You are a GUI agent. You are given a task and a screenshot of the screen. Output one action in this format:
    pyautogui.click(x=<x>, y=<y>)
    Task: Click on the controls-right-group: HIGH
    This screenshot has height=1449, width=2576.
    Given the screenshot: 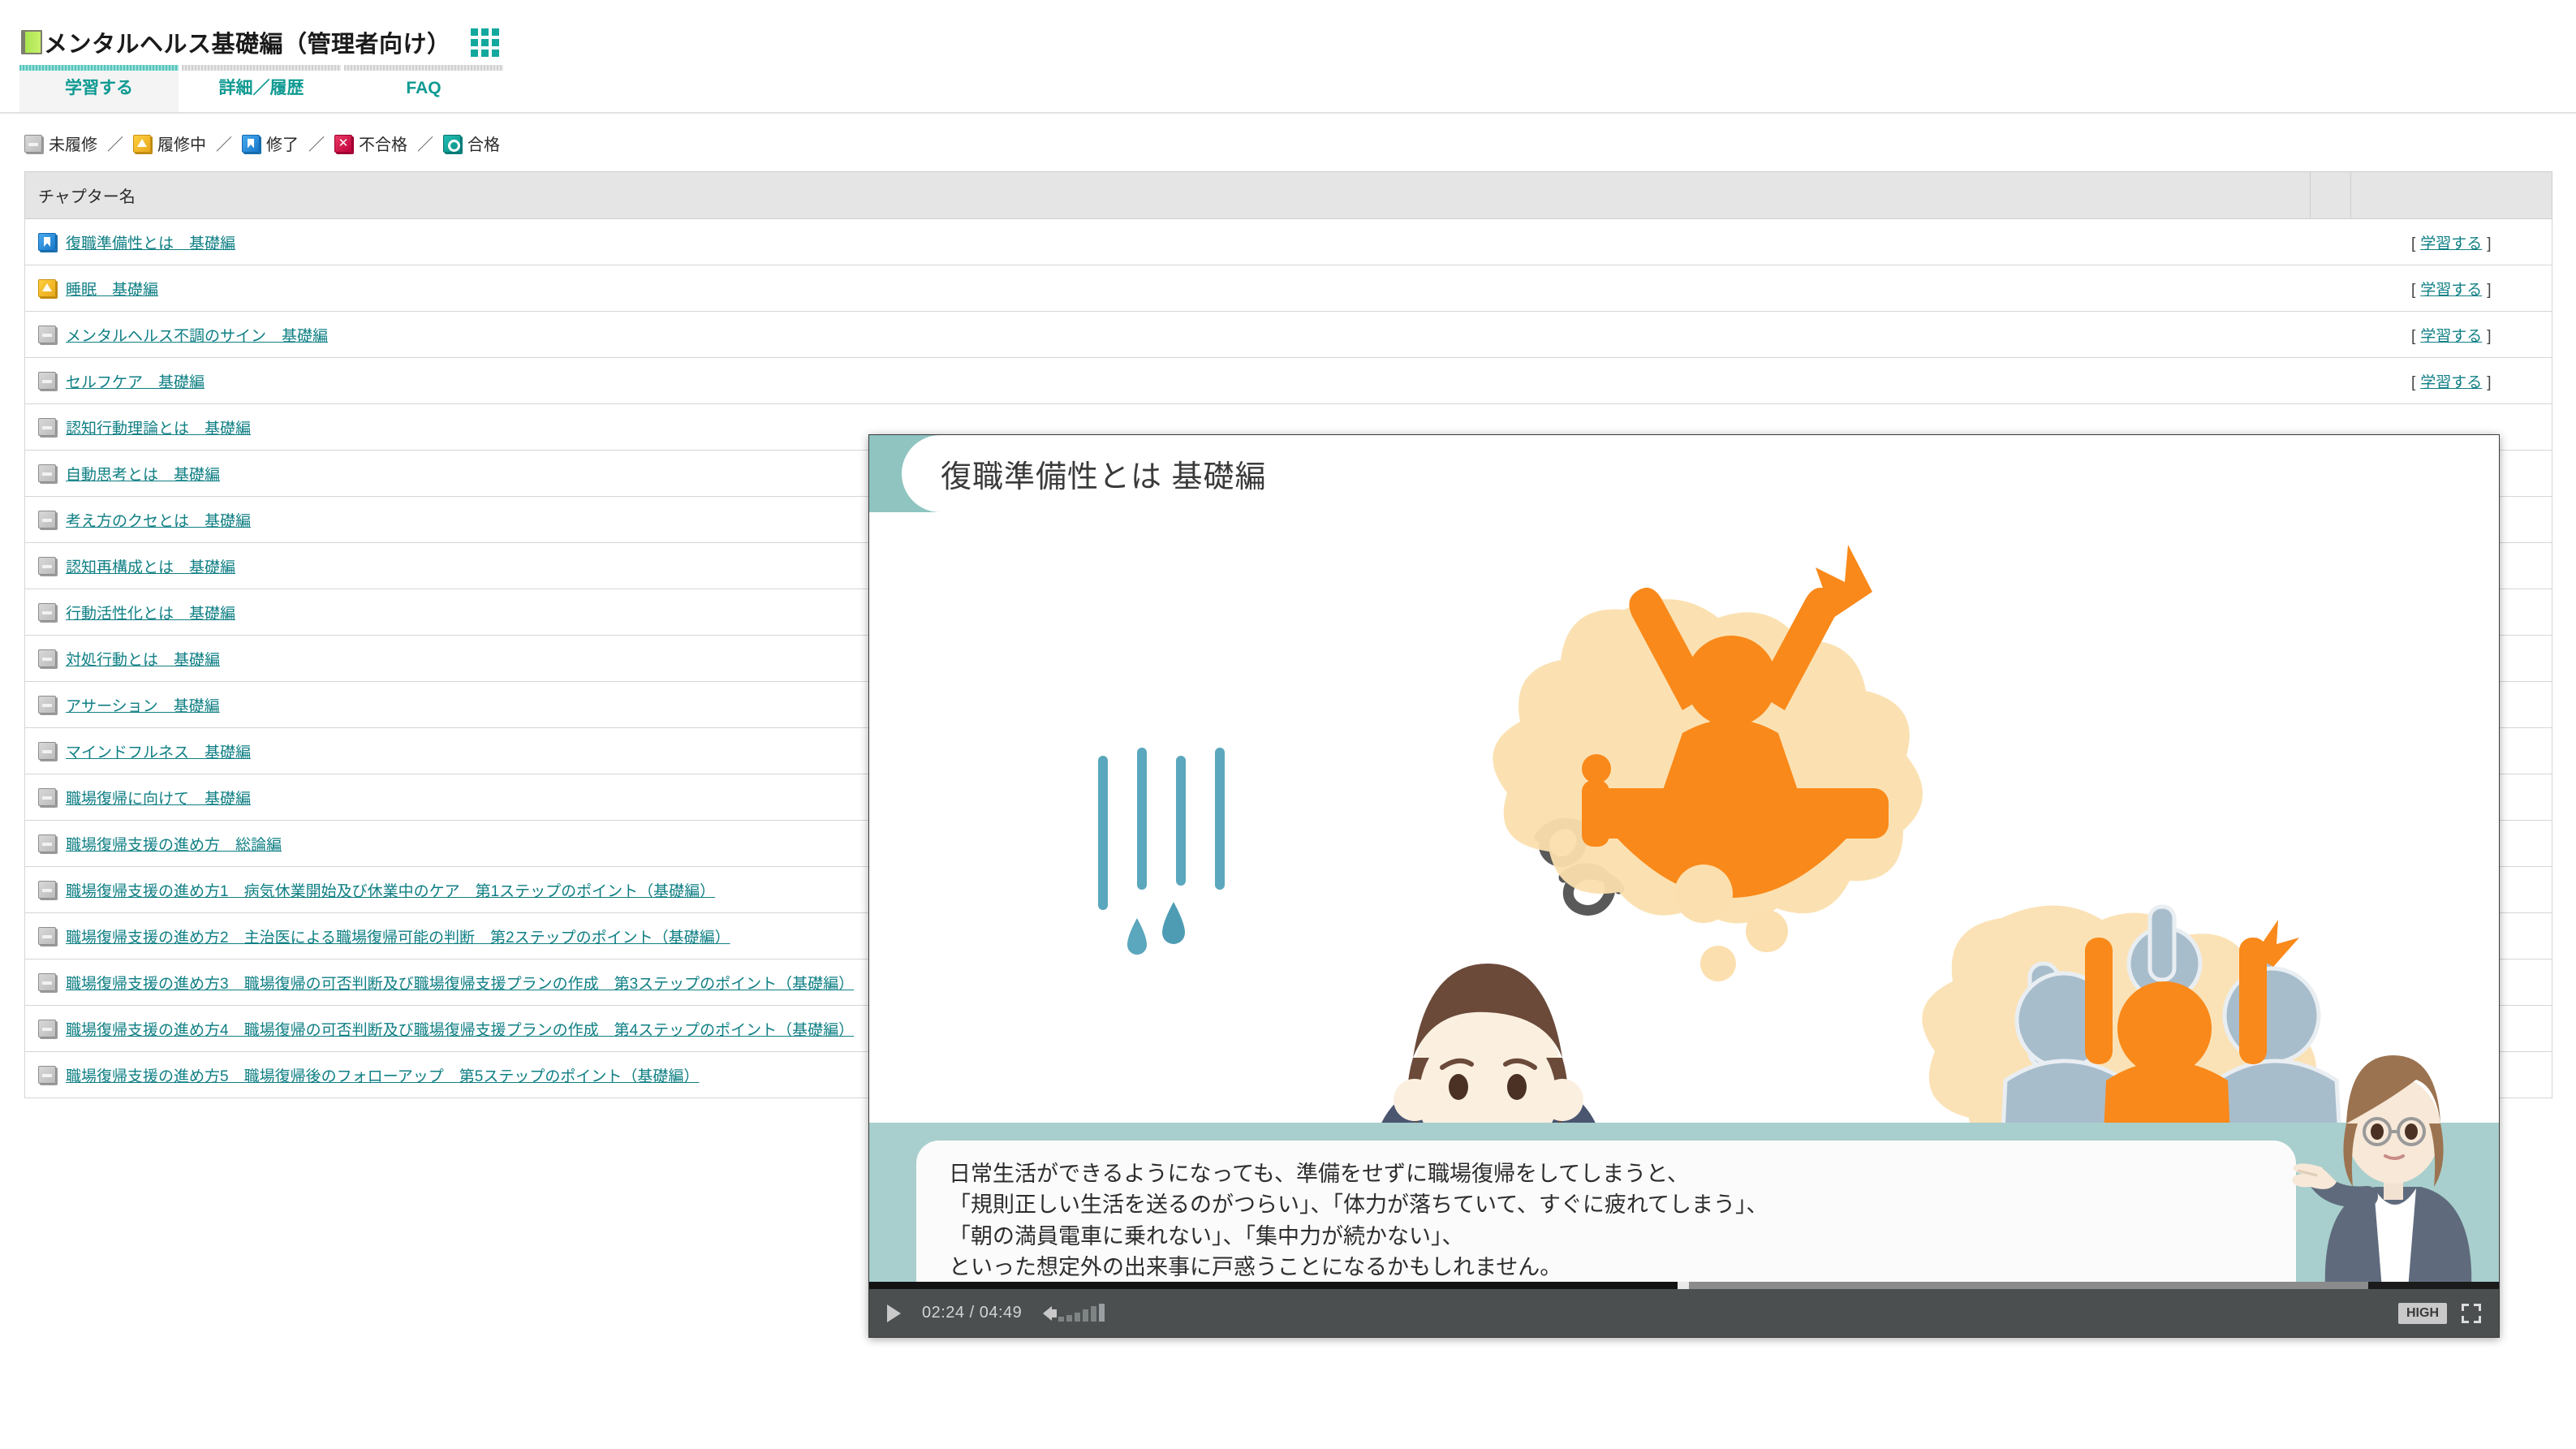 What is the action you would take?
    pyautogui.click(x=2448, y=1313)
    